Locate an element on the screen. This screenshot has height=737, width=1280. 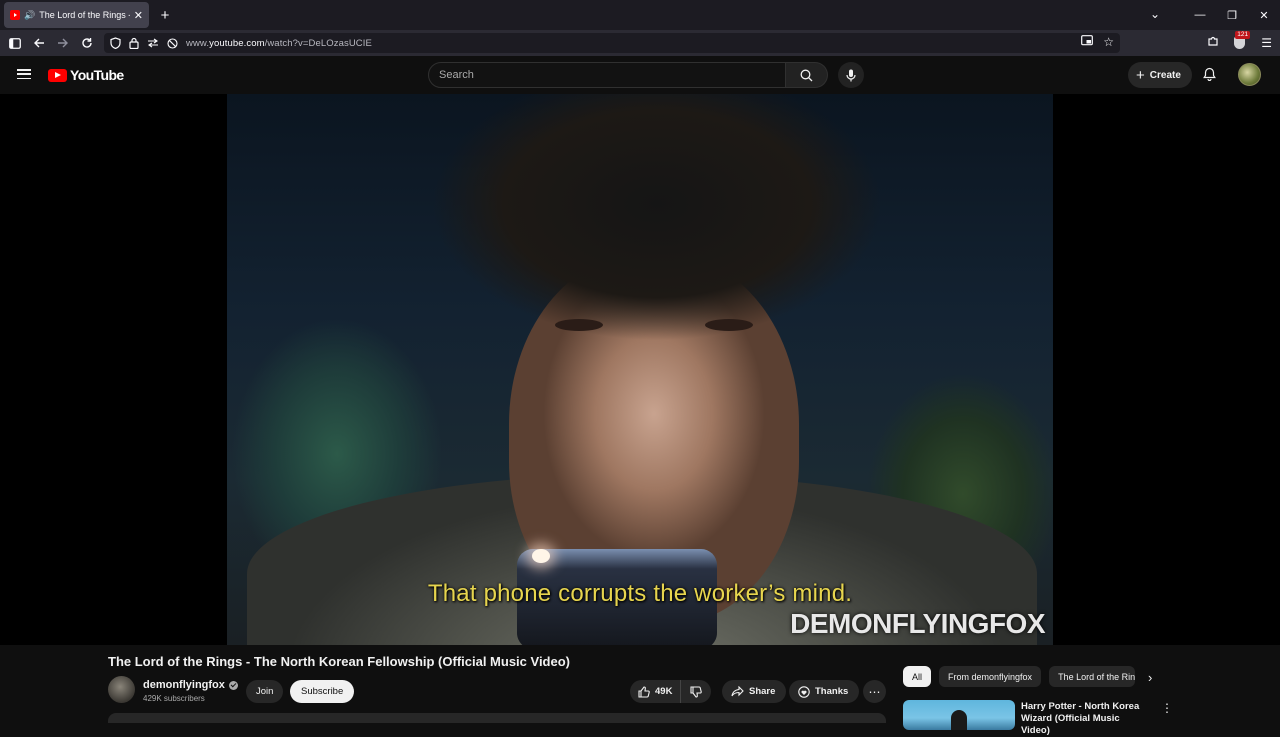
like-button: 49K is located at coordinates (656, 691).